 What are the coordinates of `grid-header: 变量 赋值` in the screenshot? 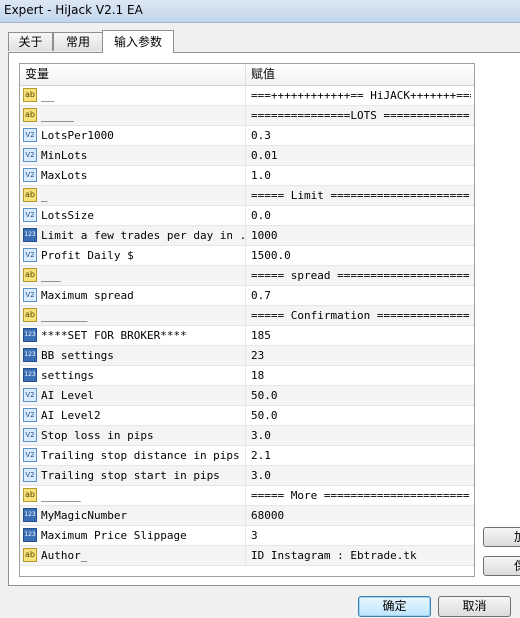 It's located at (247, 75).